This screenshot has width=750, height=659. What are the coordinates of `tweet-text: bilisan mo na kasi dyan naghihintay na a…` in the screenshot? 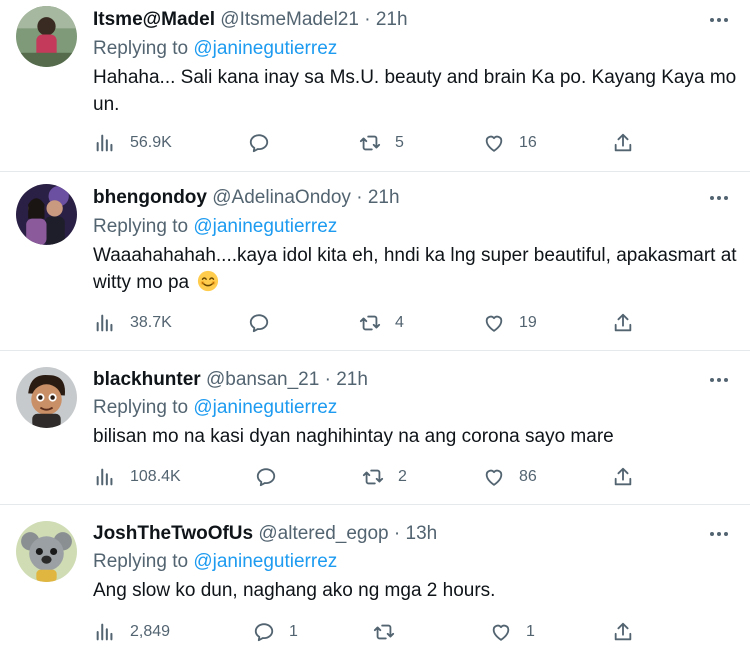 It's located at (353, 436).